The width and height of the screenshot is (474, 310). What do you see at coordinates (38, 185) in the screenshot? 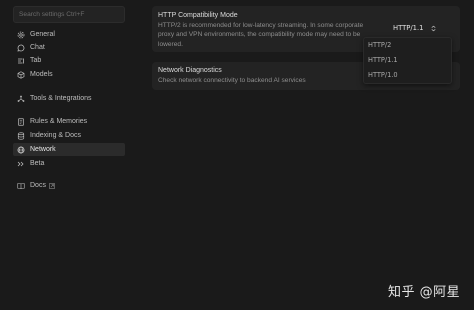
I see `sidebar-item-label: Docs` at bounding box center [38, 185].